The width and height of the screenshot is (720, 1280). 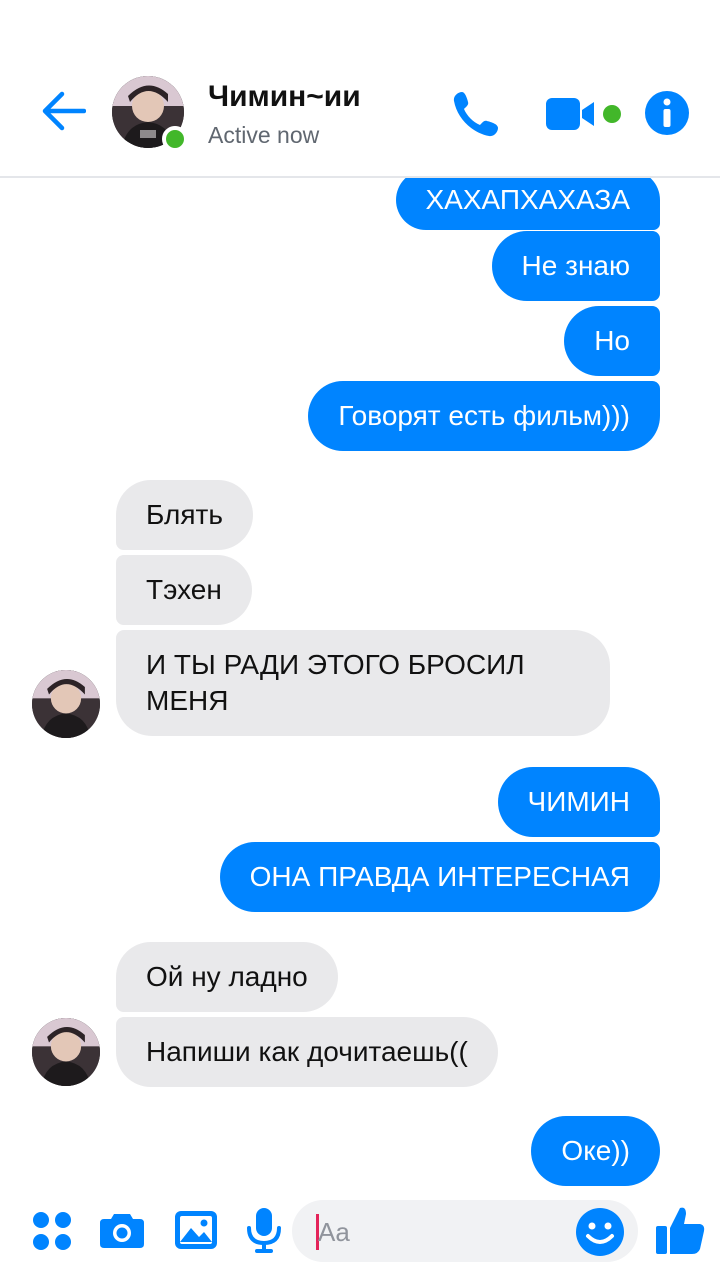 I want to click on emoji-button, so click(x=600, y=1232).